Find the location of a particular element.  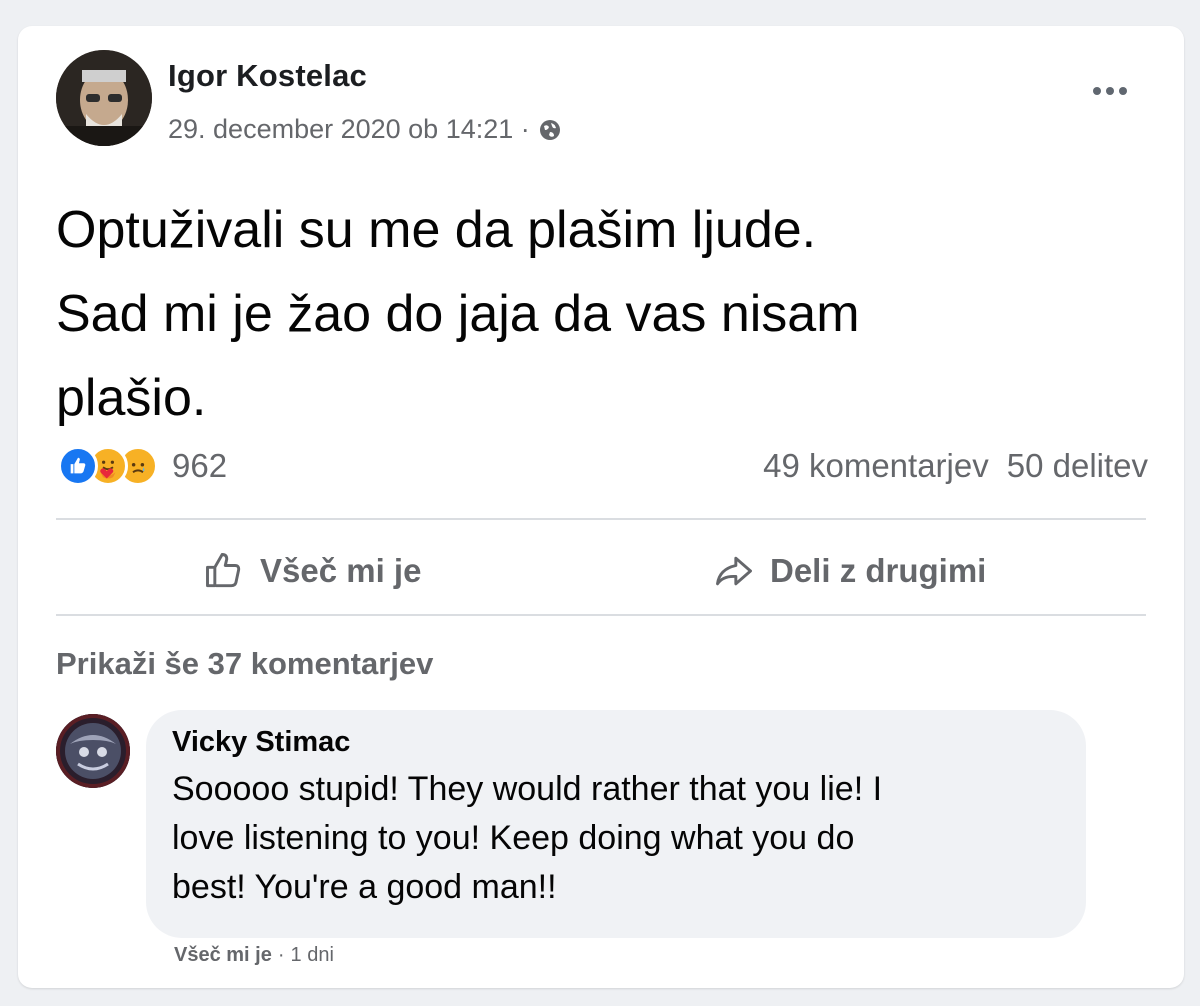

commenter-photo is located at coordinates (93, 751).